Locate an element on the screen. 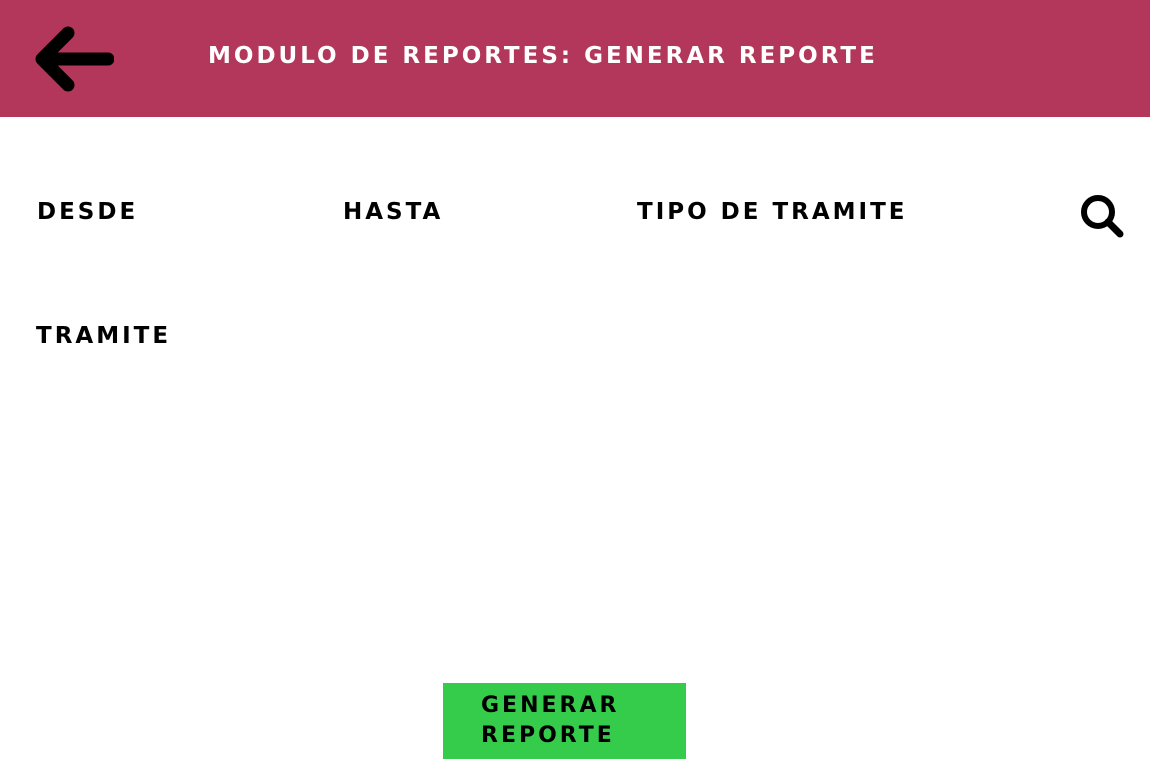 This screenshot has width=1150, height=770. hasta-label: HASTA is located at coordinates (393, 212).